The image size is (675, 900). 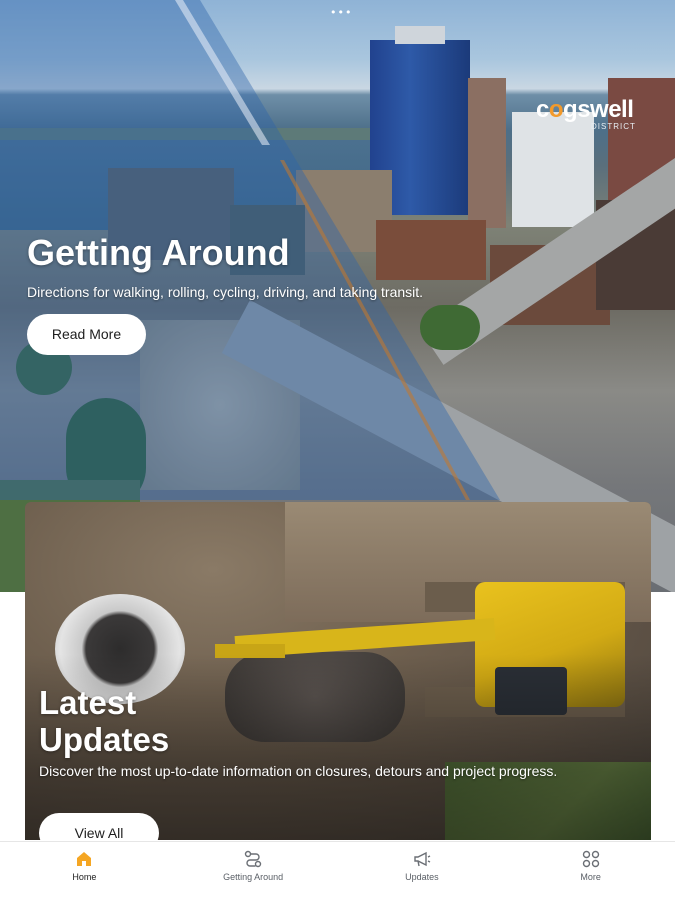 I want to click on tab-label: More, so click(x=590, y=877).